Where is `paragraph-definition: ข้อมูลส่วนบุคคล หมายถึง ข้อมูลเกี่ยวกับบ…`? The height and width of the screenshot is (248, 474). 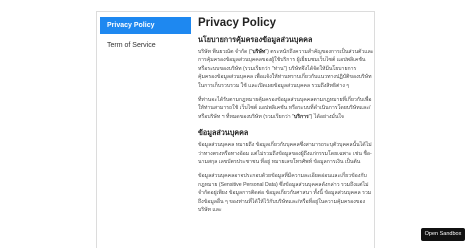
paragraph-definition: ข้อมูลส่วนบุคคล หมายถึง ข้อมูลเกี่ยวกับบ… is located at coordinates (285, 154).